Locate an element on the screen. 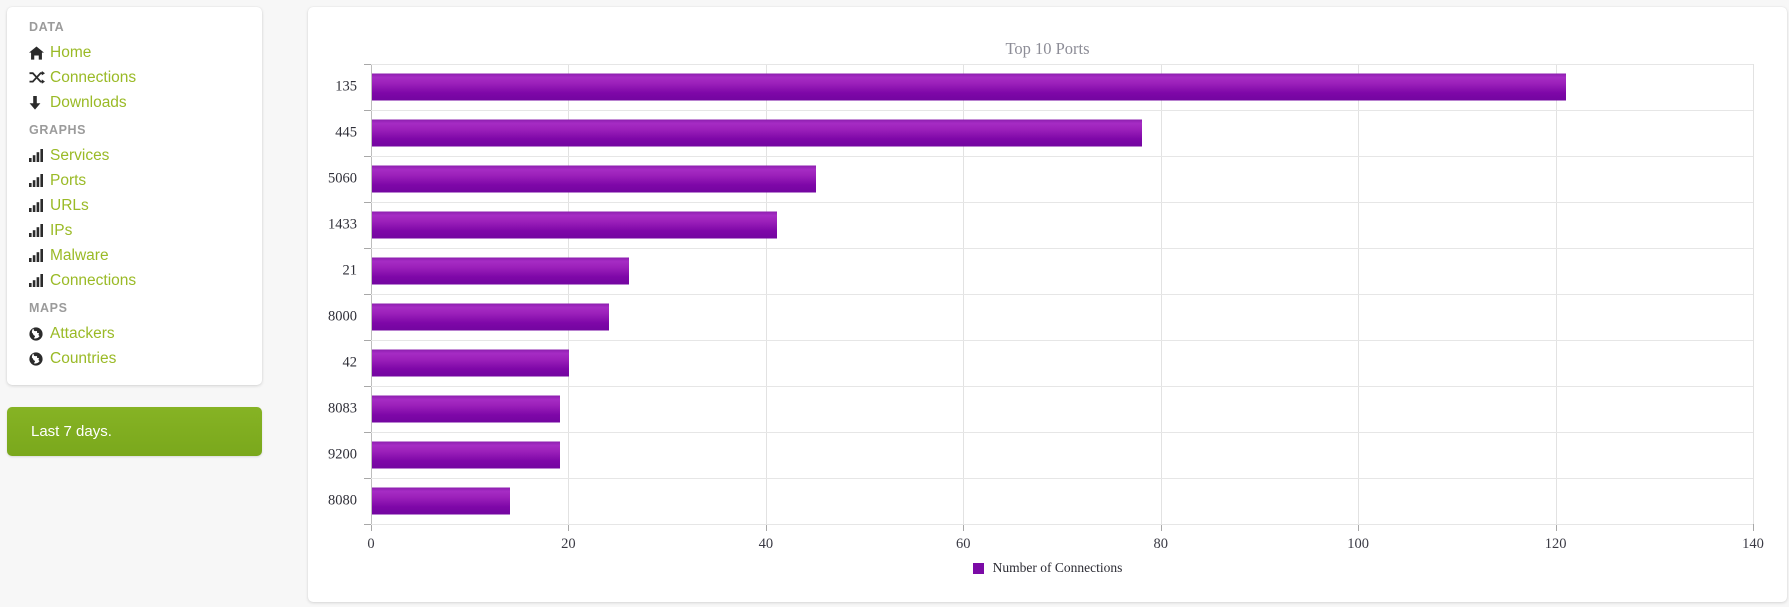 This screenshot has height=607, width=1789. y-axis-category-label: 1433 is located at coordinates (342, 224).